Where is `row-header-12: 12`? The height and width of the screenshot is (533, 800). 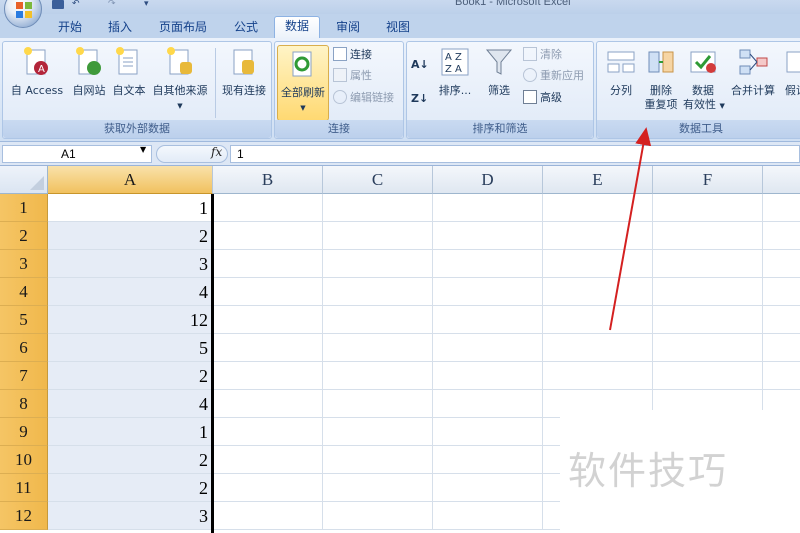 row-header-12: 12 is located at coordinates (24, 516).